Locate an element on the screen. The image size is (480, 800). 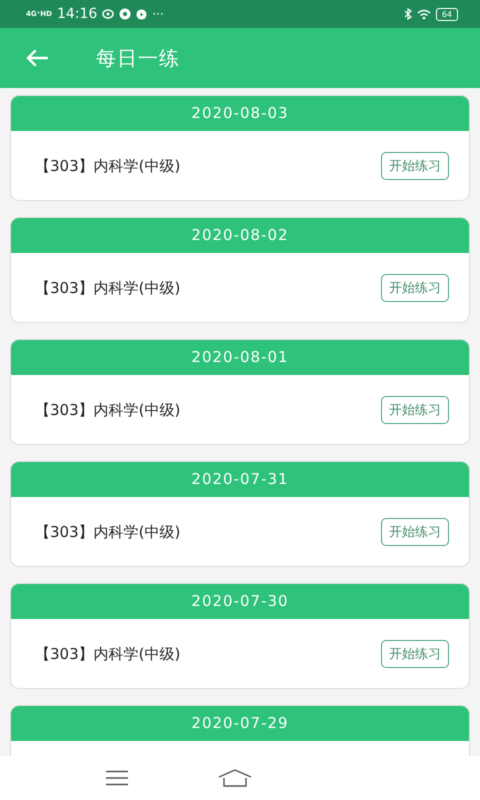
more-notifications: ··· is located at coordinates (158, 14).